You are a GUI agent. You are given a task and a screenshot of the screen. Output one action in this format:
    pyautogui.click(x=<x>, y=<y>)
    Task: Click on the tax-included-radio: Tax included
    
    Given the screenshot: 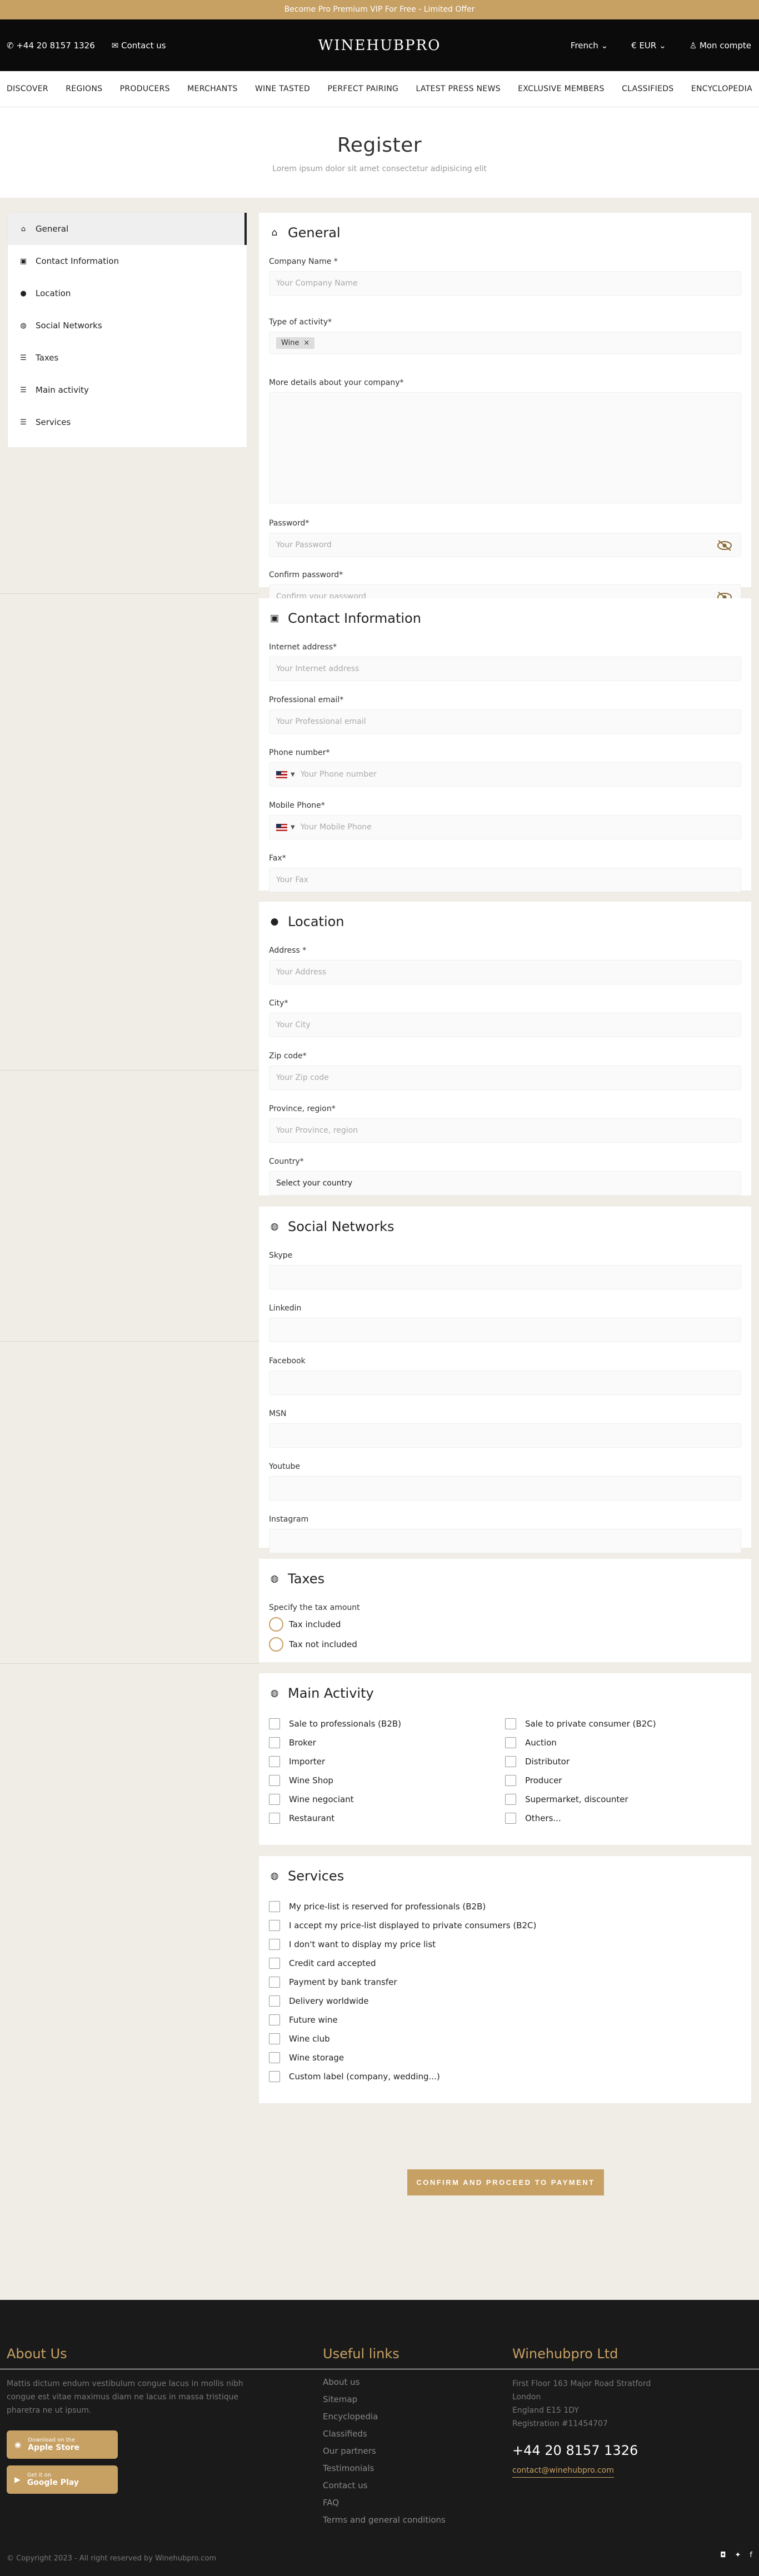 What is the action you would take?
    pyautogui.click(x=505, y=1624)
    